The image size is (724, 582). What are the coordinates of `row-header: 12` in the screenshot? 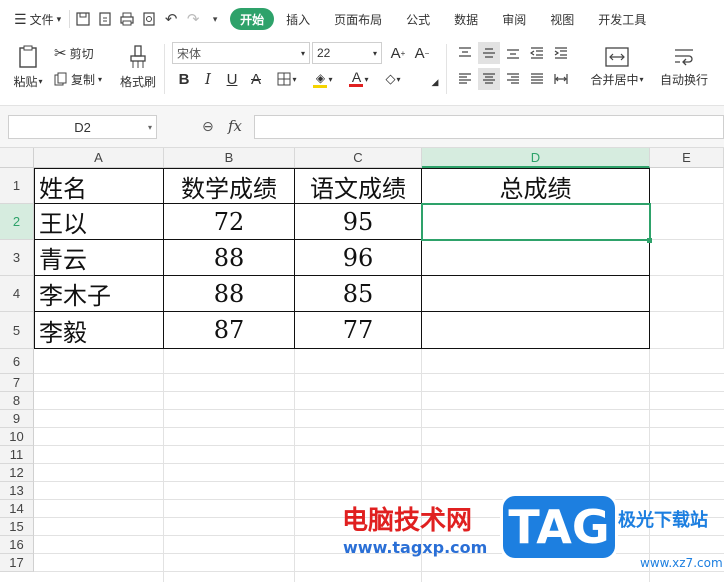 It's located at (17, 473).